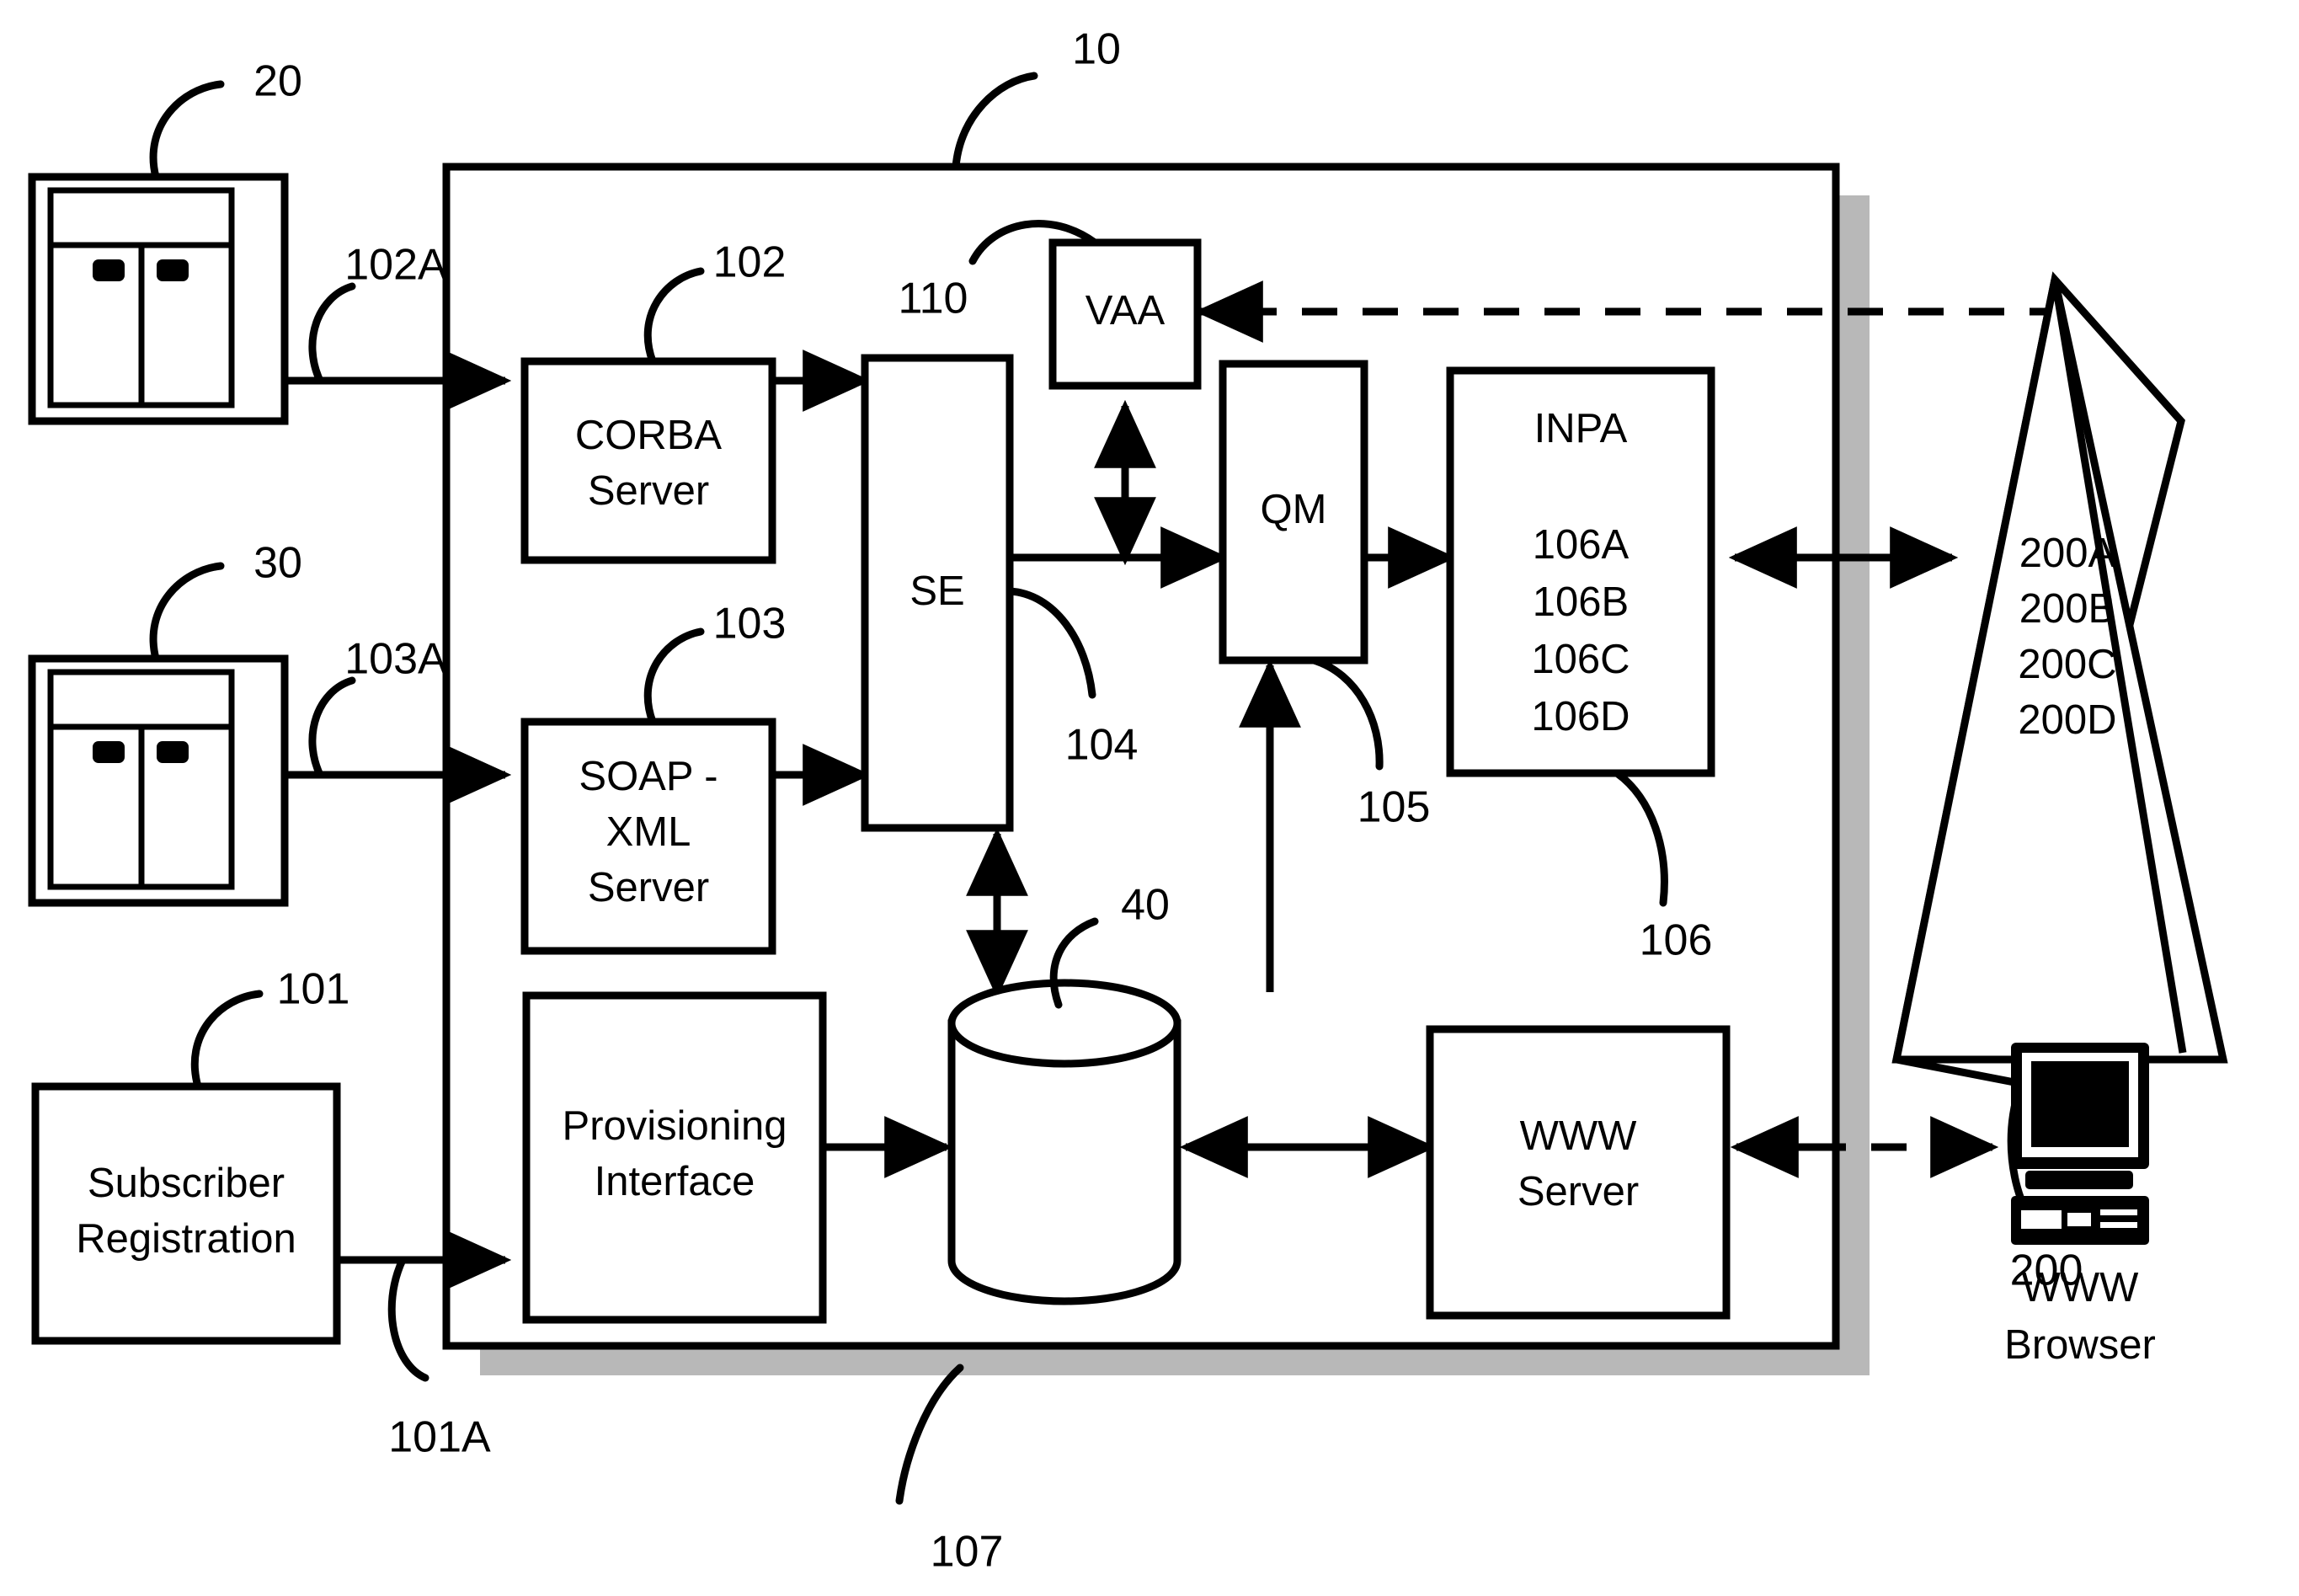 This screenshot has width=2299, height=1596. Describe the element at coordinates (1097, 50) in the screenshot. I see `ref-10: 10` at that location.